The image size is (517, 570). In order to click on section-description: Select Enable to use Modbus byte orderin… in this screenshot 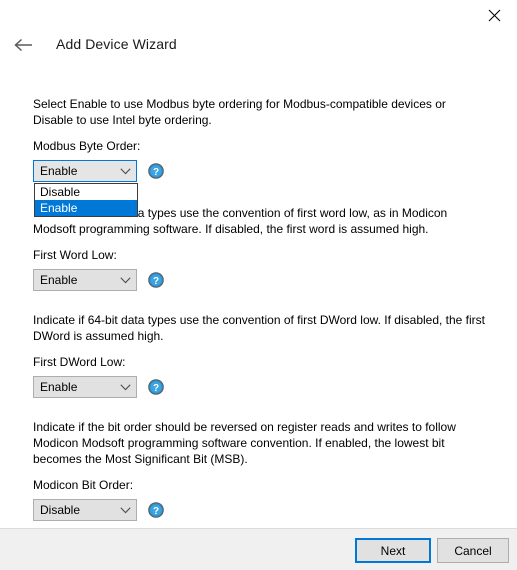, I will do `click(239, 112)`.